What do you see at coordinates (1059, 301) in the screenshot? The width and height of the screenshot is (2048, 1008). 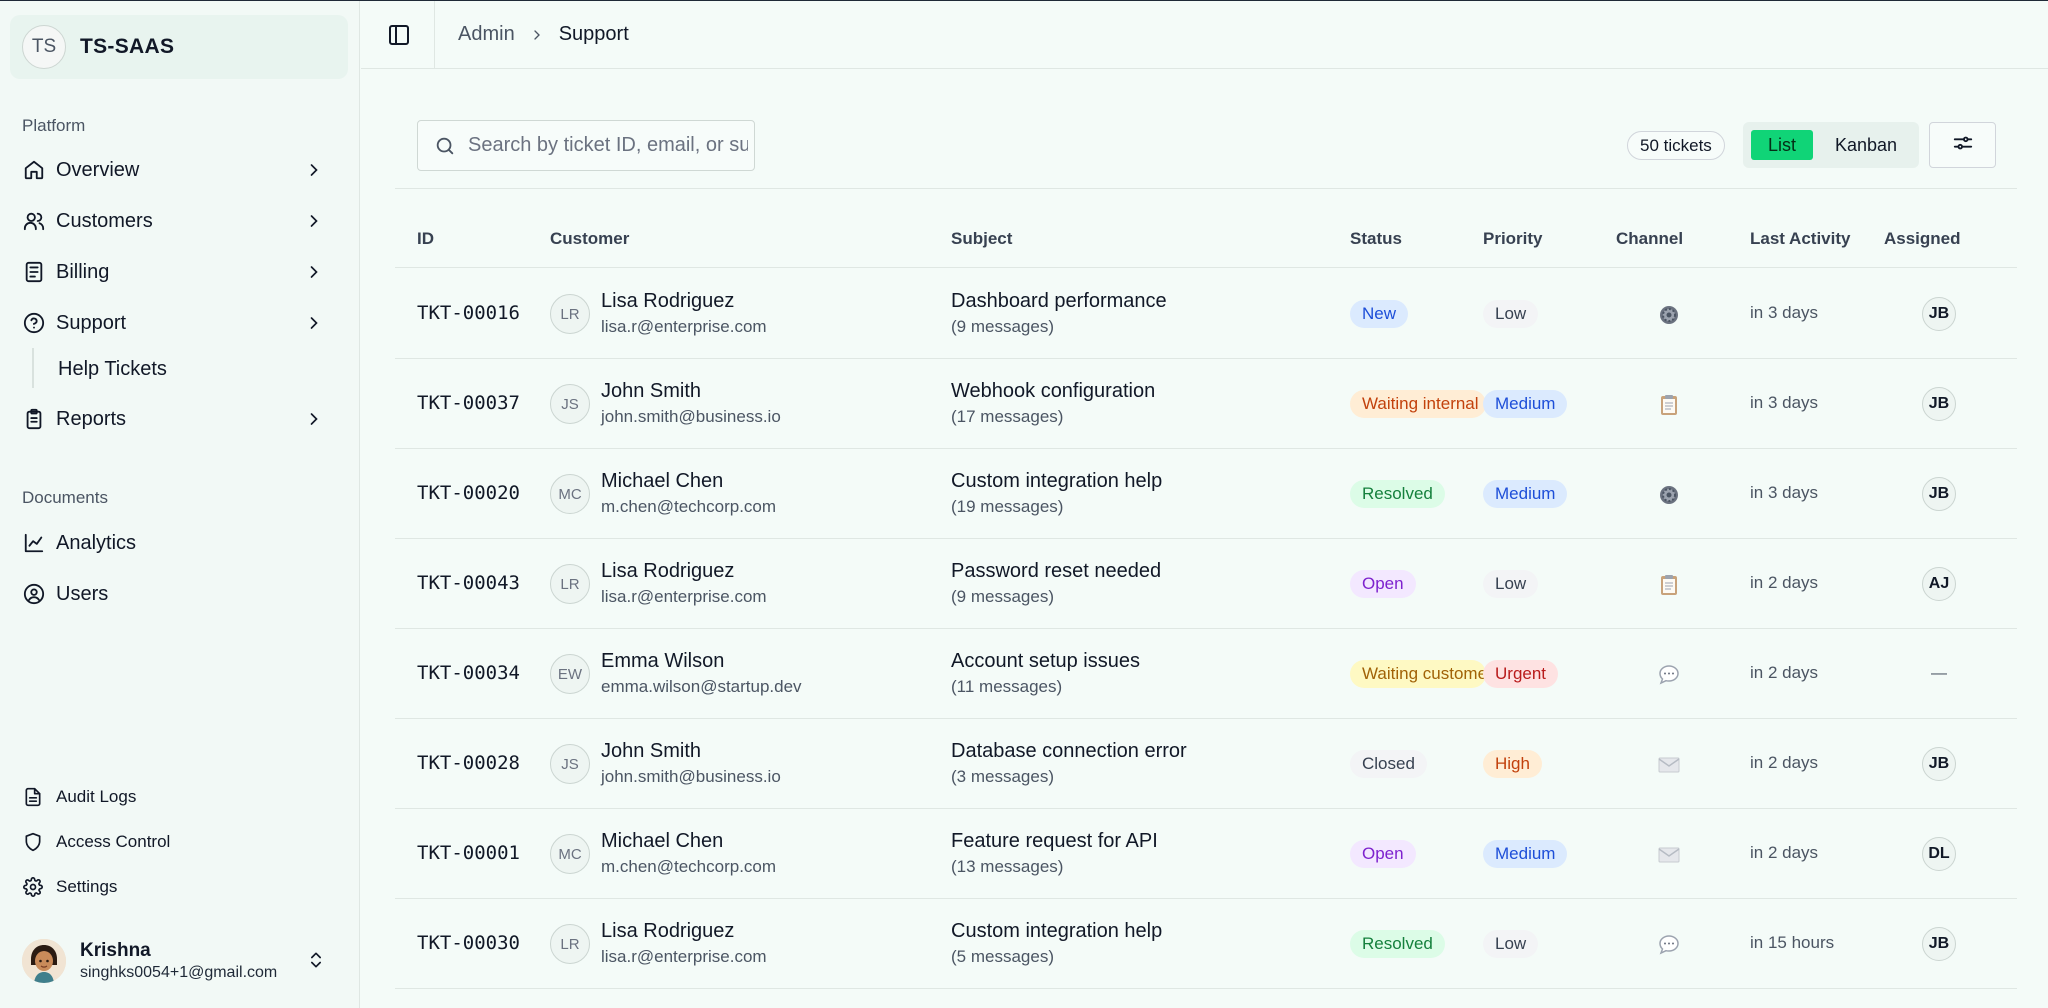 I see `ticket-subject: Dashboard performance` at bounding box center [1059, 301].